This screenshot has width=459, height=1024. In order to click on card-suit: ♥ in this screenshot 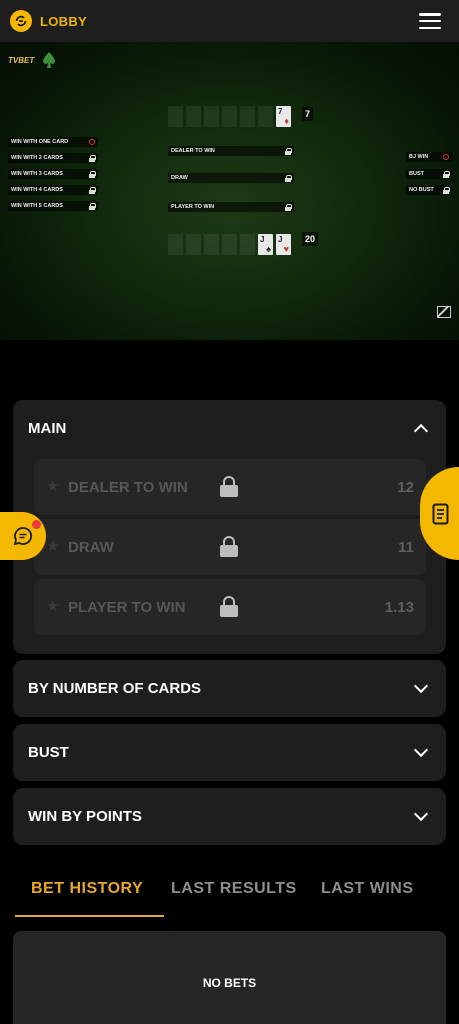, I will do `click(286, 249)`.